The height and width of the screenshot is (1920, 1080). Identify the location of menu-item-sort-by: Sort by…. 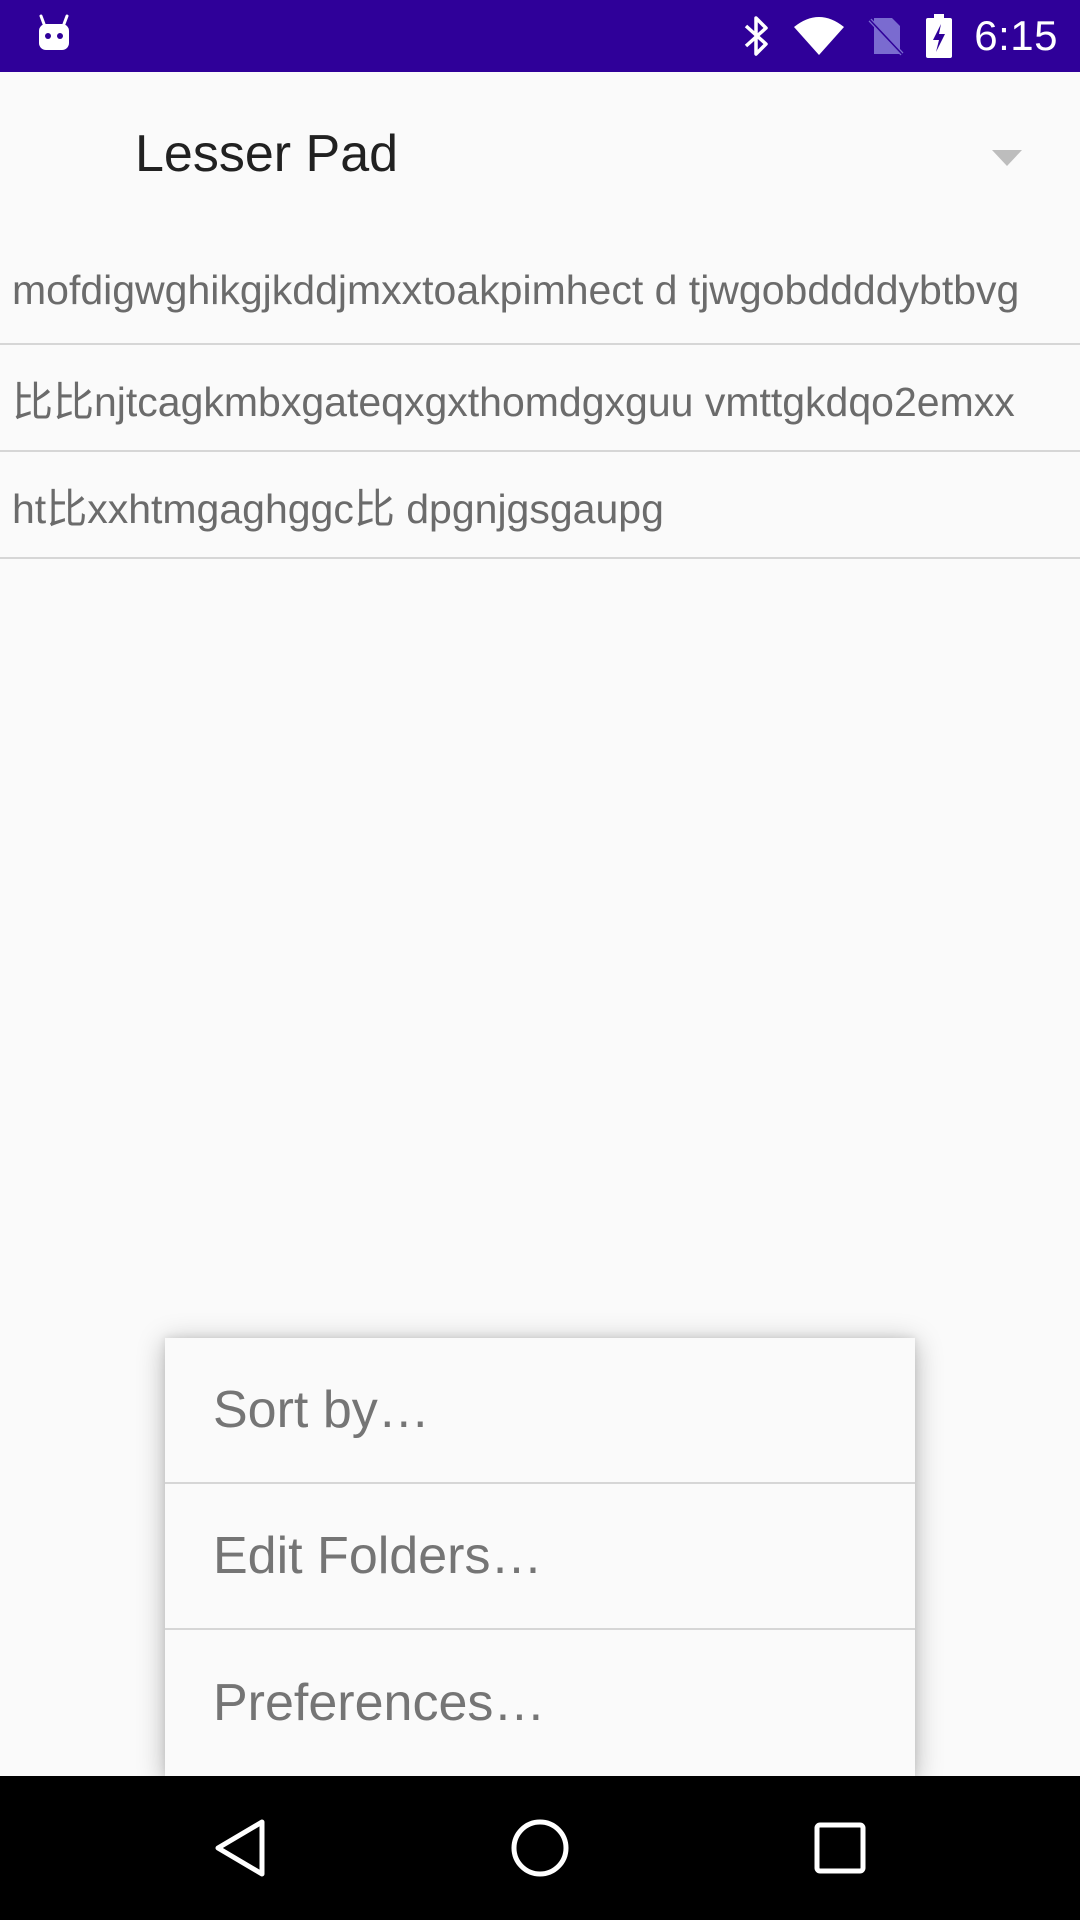
(540, 1411).